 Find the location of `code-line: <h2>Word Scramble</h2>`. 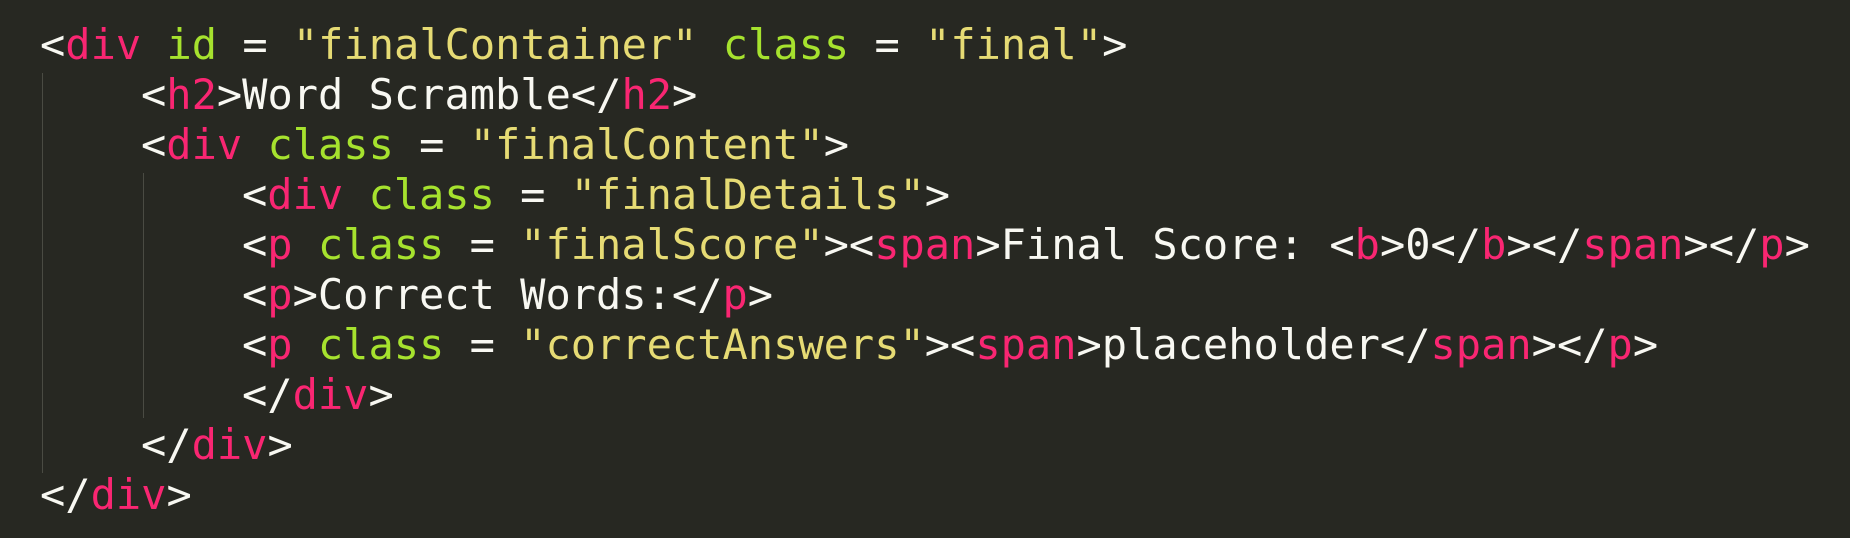

code-line: <h2>Word Scramble</h2> is located at coordinates (925, 95).